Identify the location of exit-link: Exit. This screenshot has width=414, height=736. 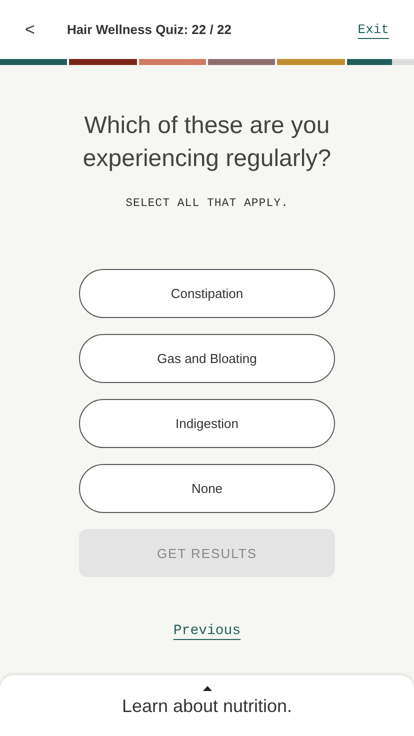
(373, 30).